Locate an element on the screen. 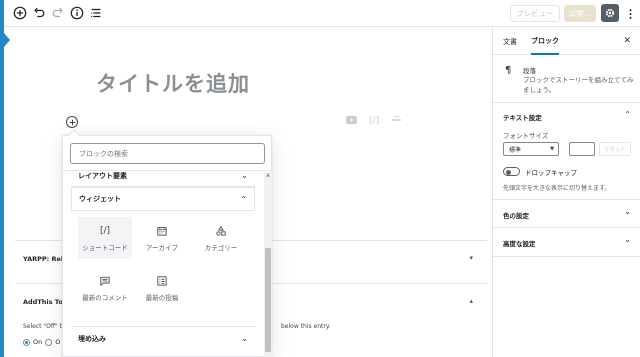  archive-icon is located at coordinates (162, 231).